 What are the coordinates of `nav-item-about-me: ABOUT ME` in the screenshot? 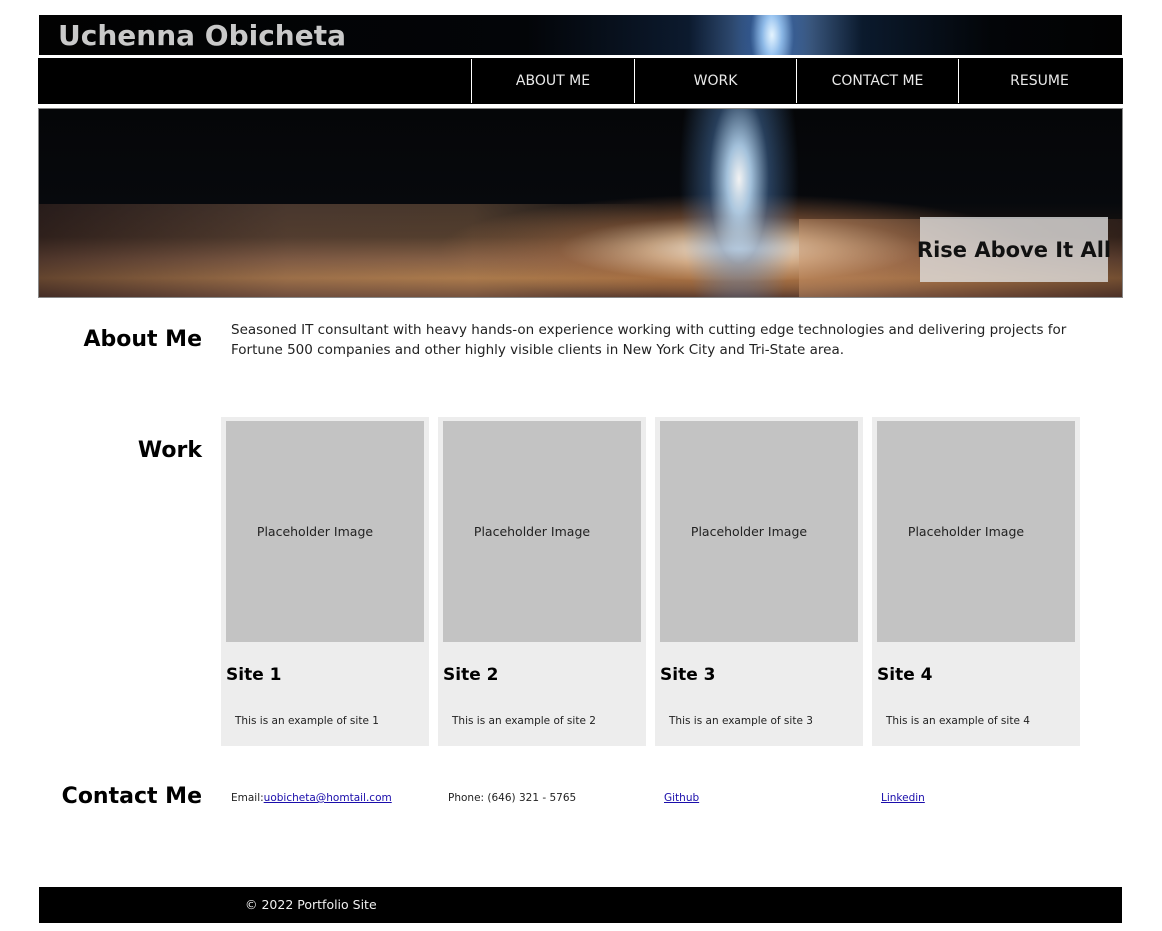 It's located at (552, 81).